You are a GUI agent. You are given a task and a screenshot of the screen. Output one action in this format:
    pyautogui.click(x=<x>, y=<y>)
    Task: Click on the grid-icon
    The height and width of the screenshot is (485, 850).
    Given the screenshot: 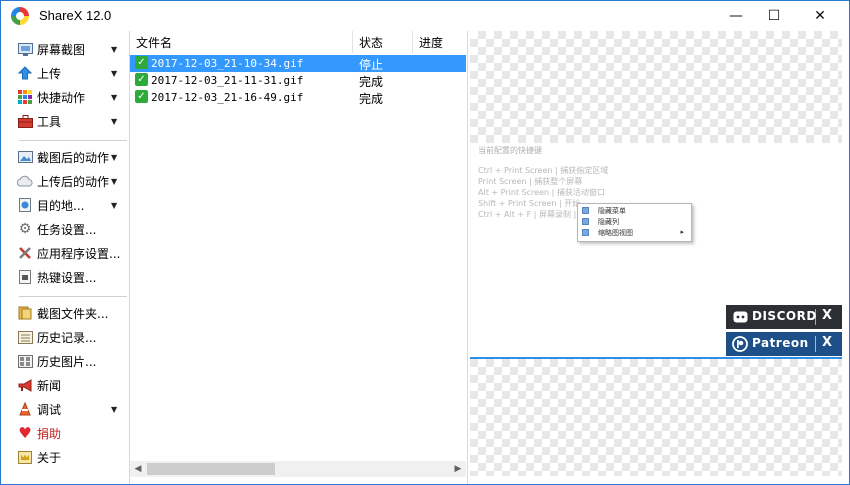 What is the action you would take?
    pyautogui.click(x=25, y=97)
    